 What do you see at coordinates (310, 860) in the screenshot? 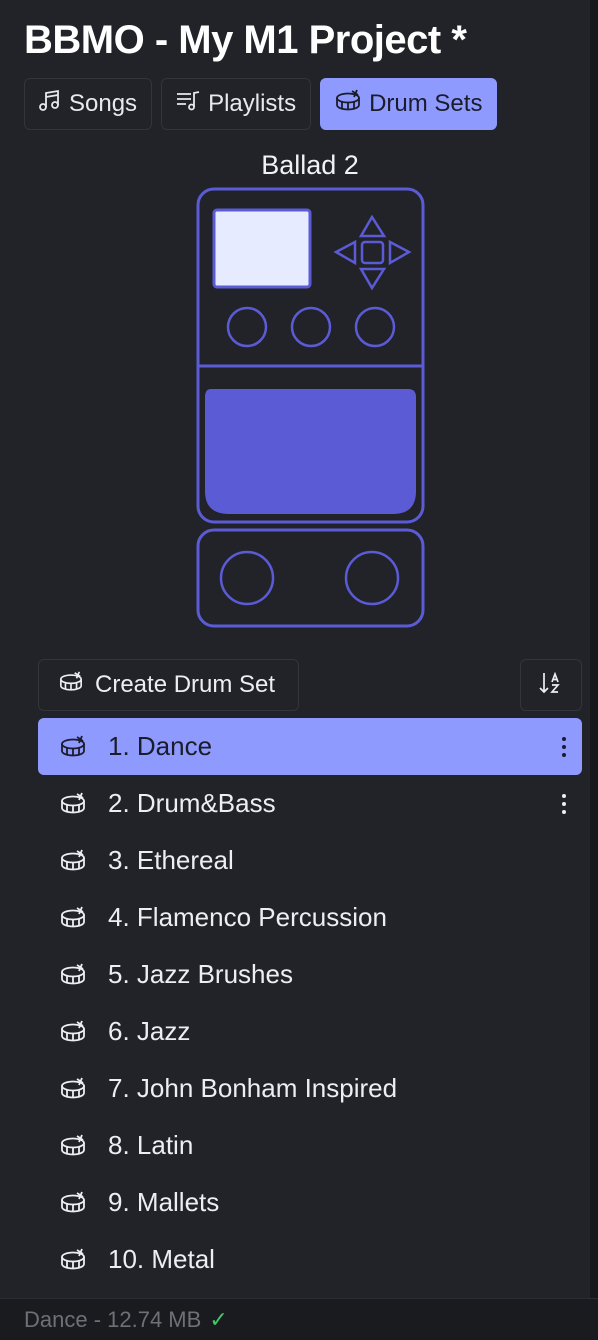
I see `drum-set-item: 3. Ethereal` at bounding box center [310, 860].